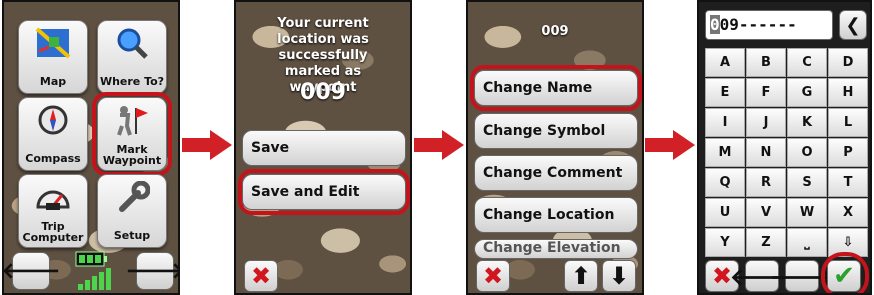  I want to click on where-to-tile: Where To?, so click(132, 57).